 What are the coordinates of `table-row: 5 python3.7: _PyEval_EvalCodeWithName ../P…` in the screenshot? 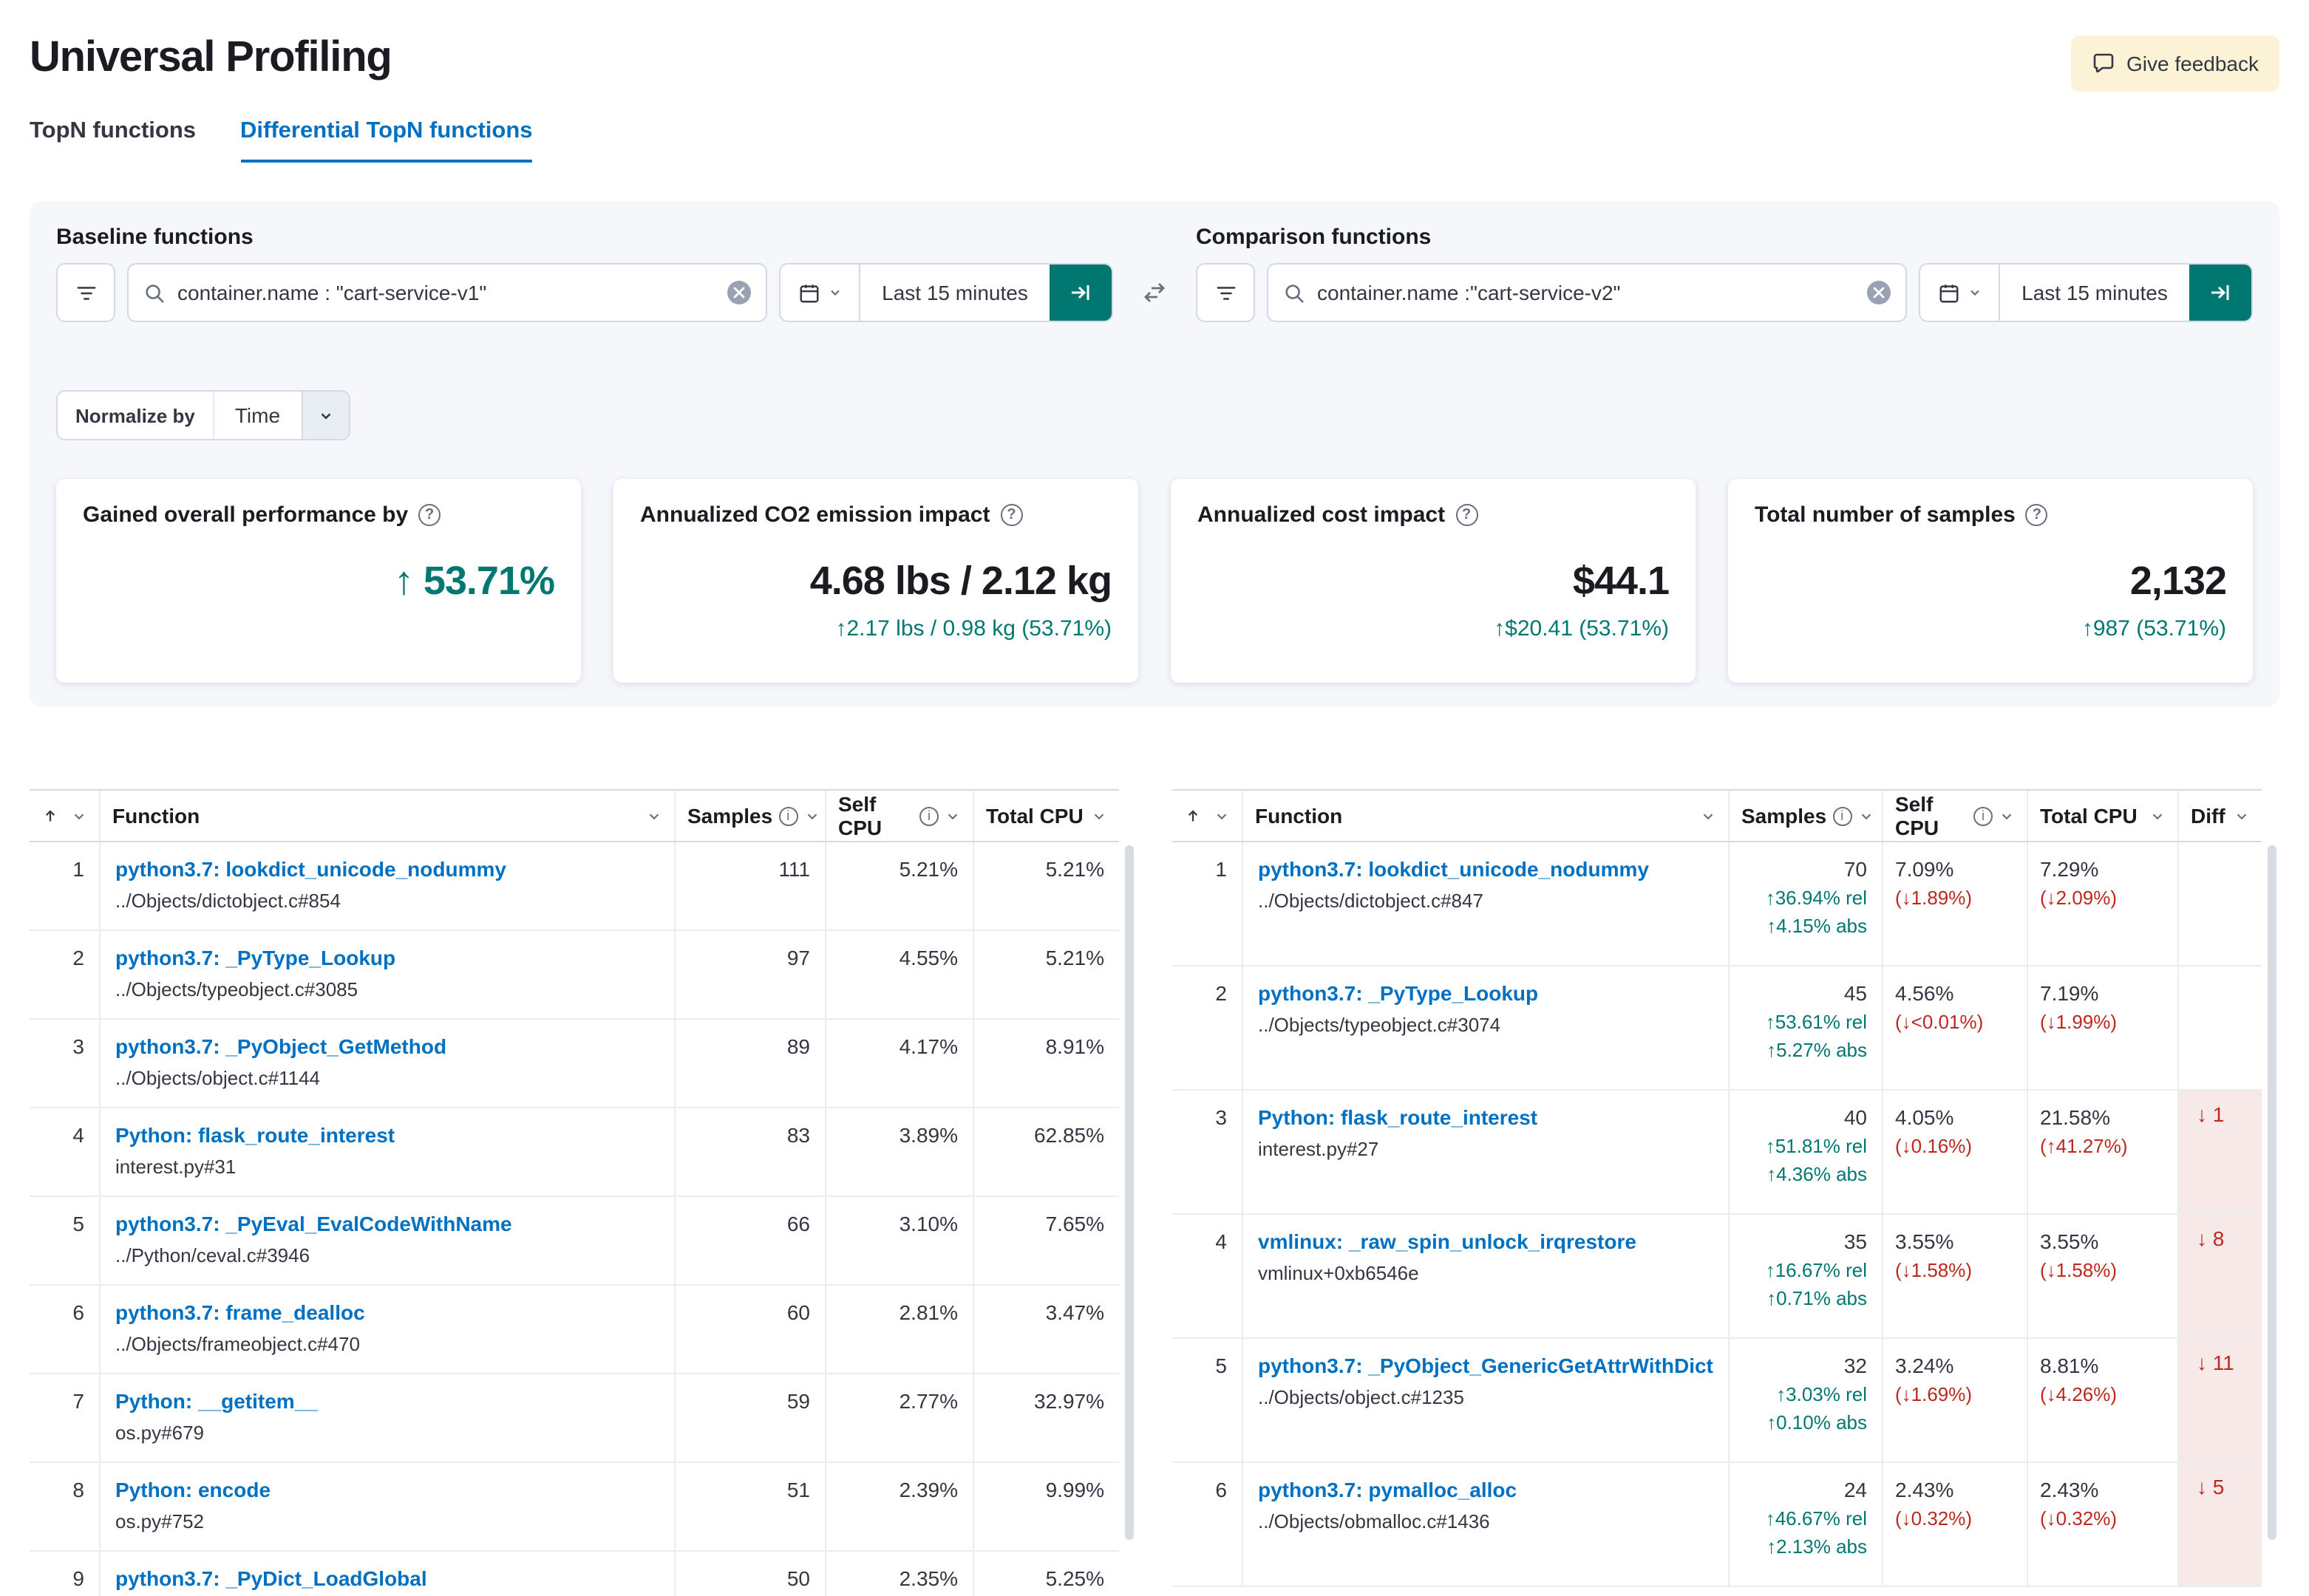 It's located at (574, 1241).